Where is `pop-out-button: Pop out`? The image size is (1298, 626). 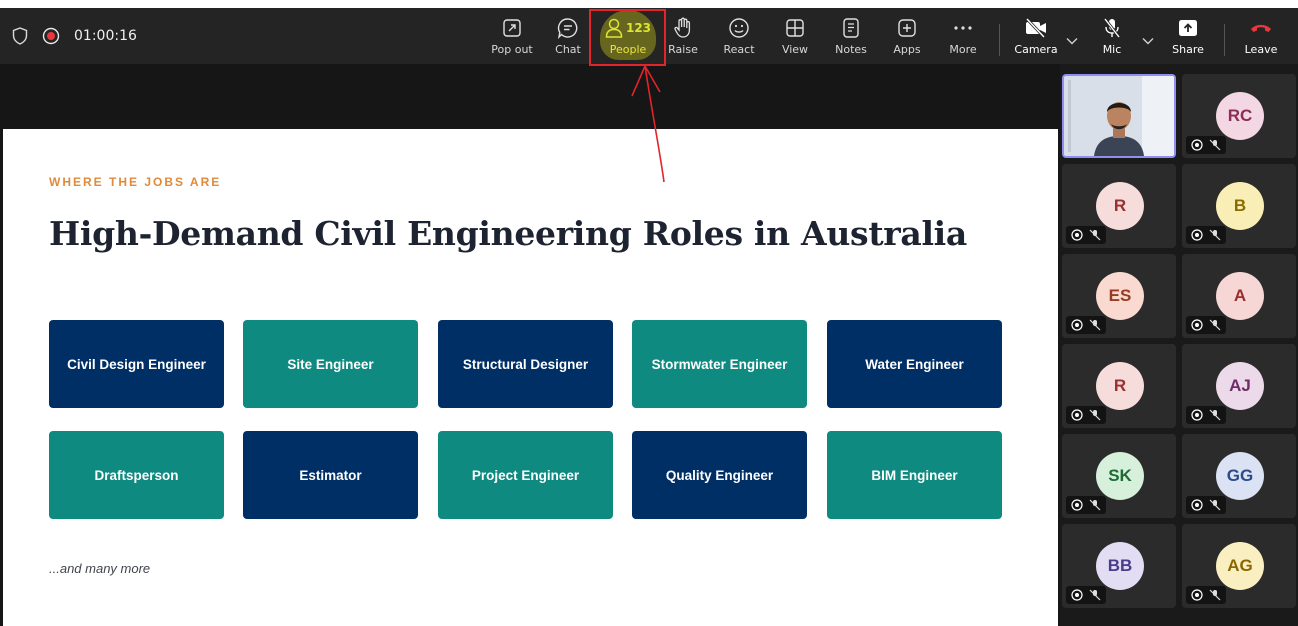 pop-out-button: Pop out is located at coordinates (512, 38).